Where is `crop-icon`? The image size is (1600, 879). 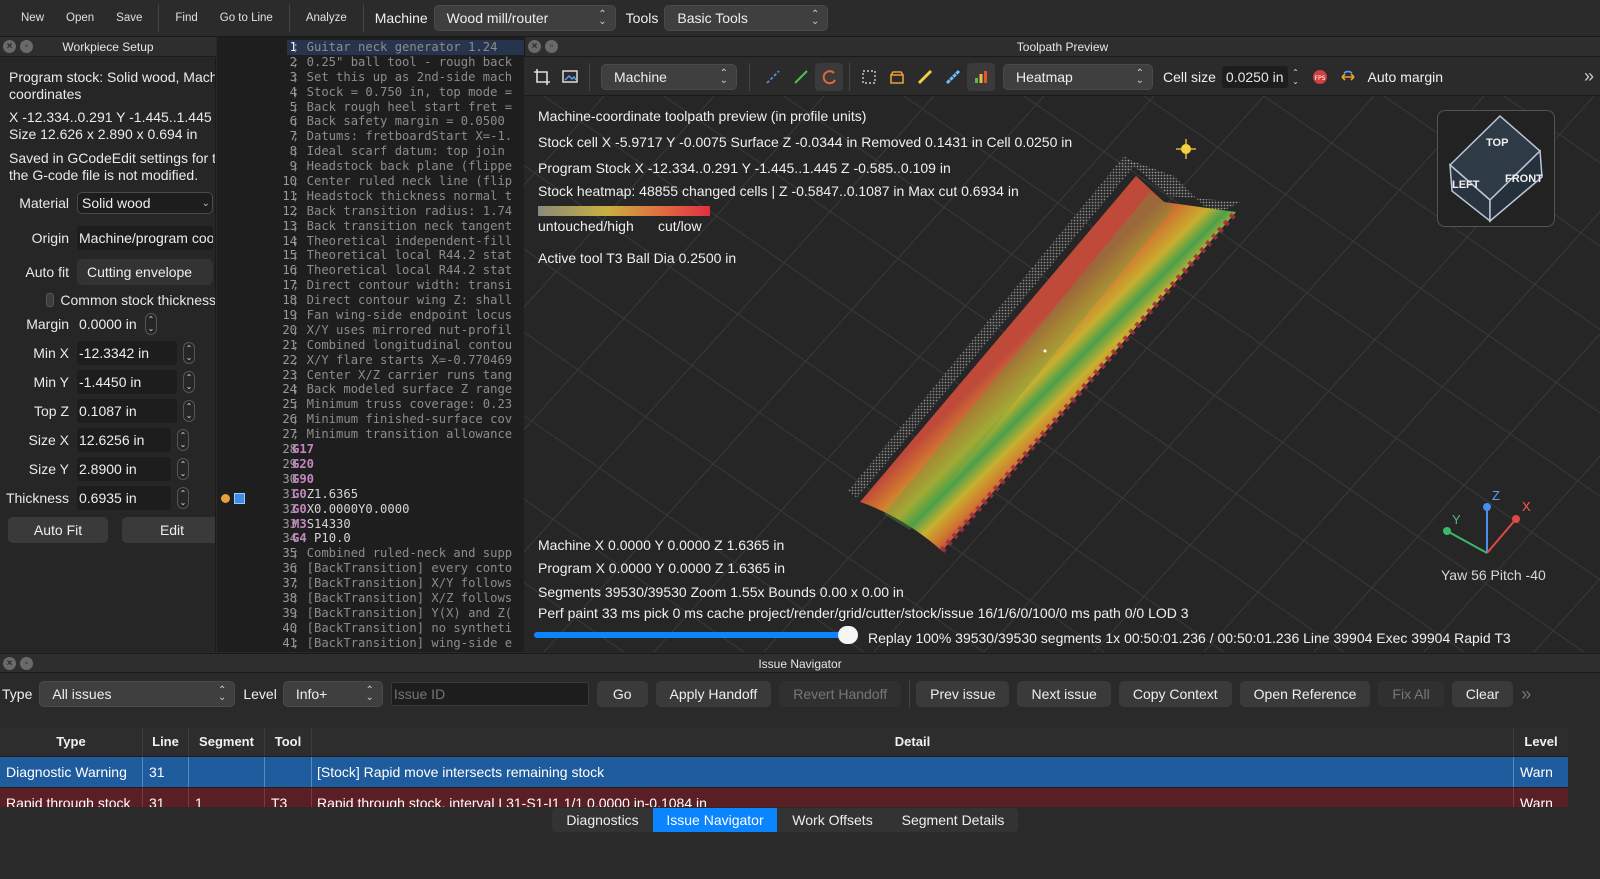 crop-icon is located at coordinates (542, 77).